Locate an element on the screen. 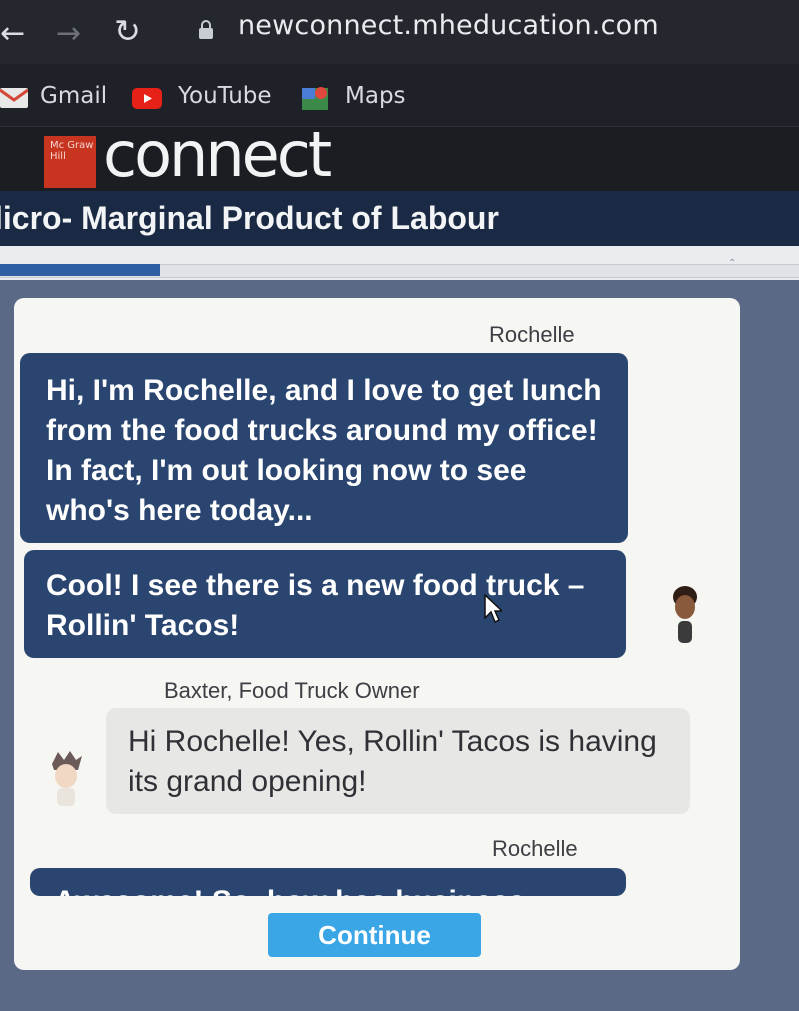 This screenshot has height=1011, width=799. rochelle-avatar-icon is located at coordinates (685, 617).